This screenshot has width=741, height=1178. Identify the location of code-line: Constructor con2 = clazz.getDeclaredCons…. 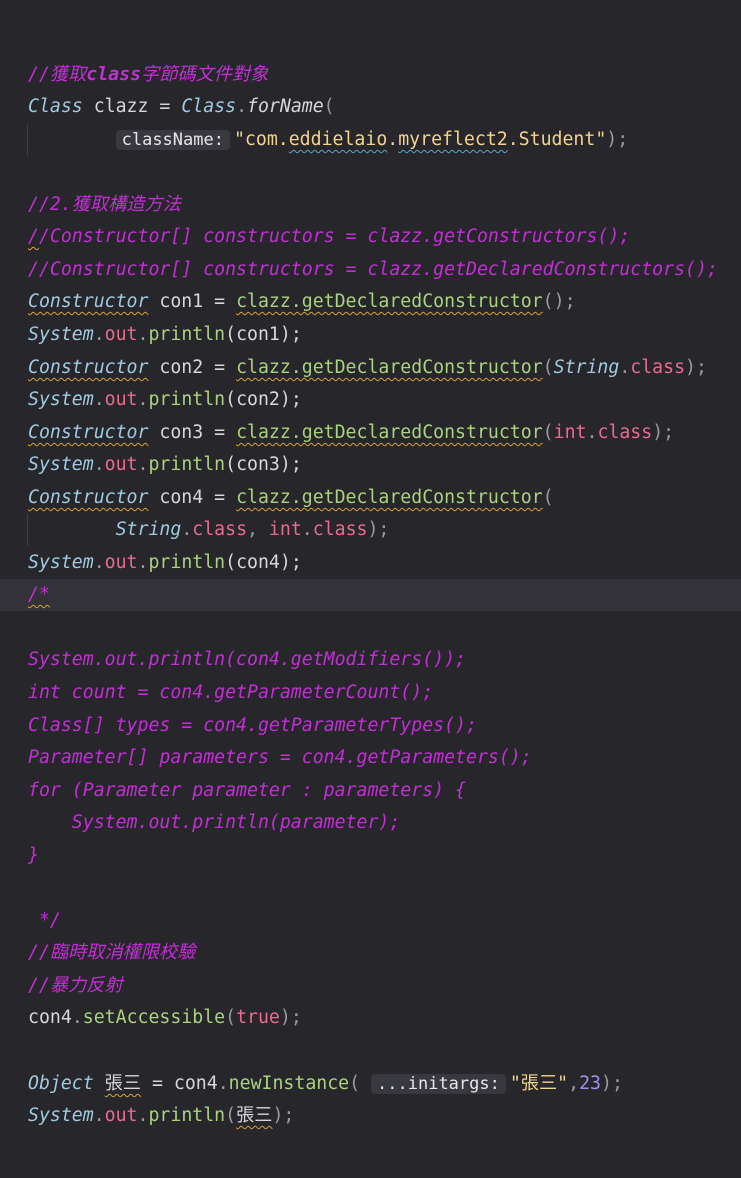
(370, 368).